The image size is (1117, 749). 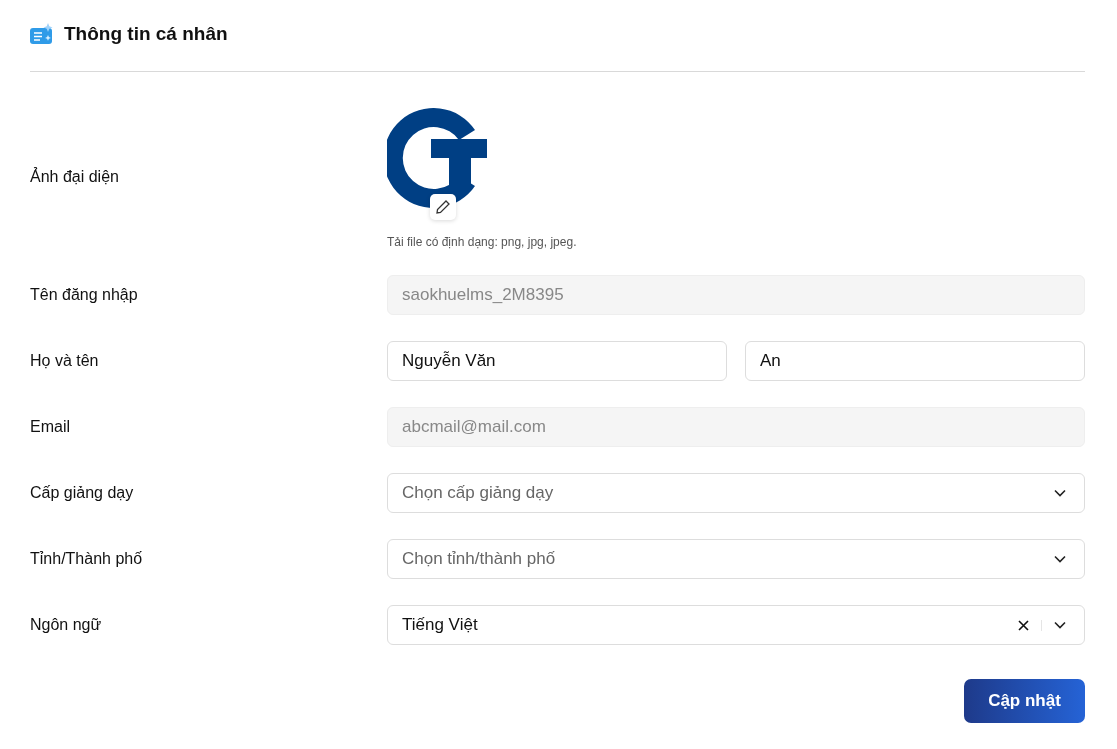 I want to click on field-label: Cấp giảng dạy, so click(x=82, y=493).